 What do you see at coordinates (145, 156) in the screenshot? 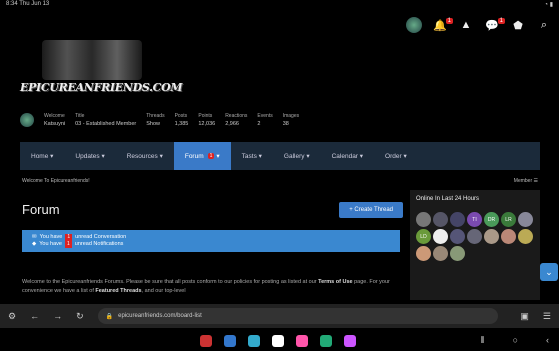
I see `nav-resources: Resources ▾` at bounding box center [145, 156].